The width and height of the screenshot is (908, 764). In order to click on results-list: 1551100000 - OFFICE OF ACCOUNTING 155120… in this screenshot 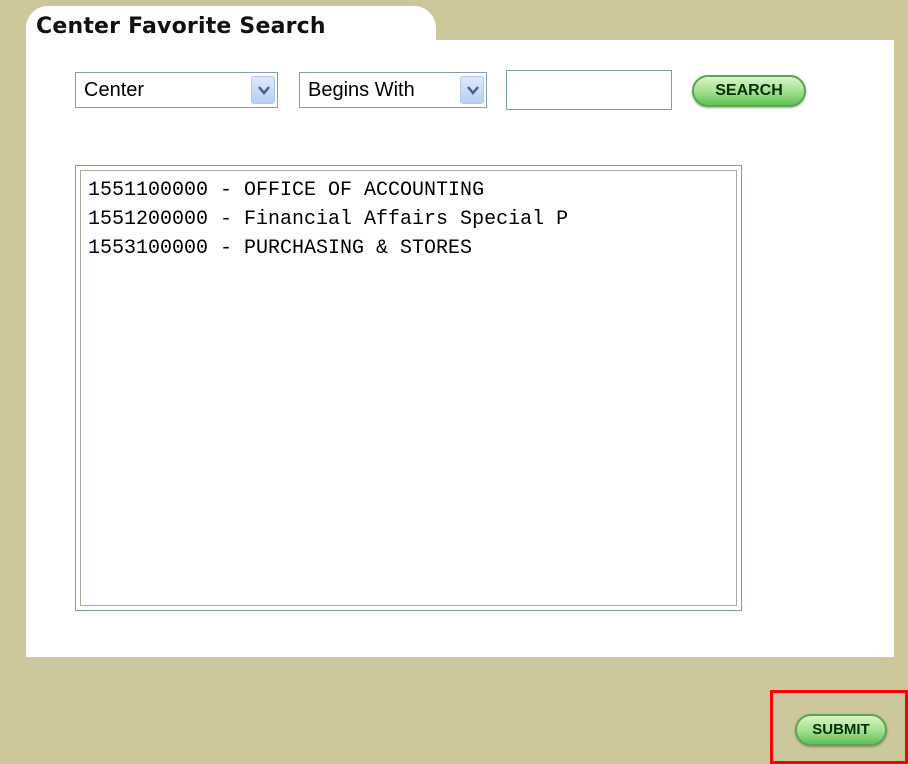, I will do `click(324, 219)`.